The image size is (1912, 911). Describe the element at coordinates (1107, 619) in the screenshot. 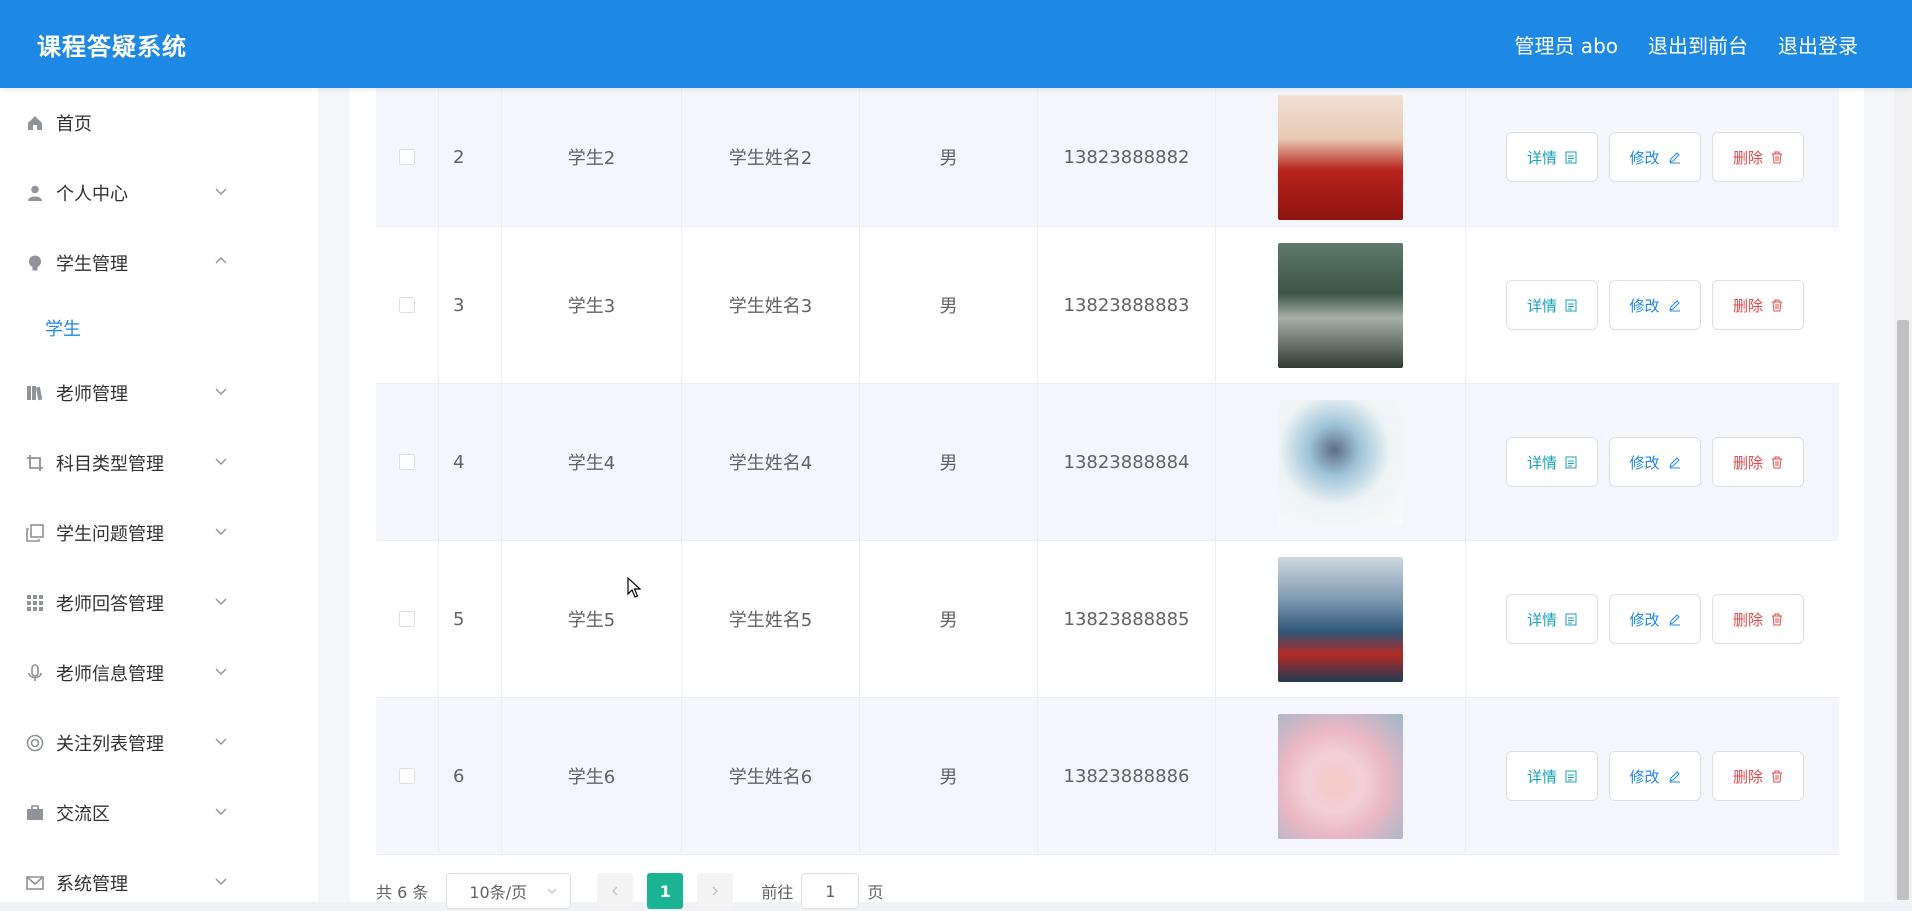

I see `table-row: 5 学生5 学生姓名5 男 13823888885 详情 修改 删除` at that location.